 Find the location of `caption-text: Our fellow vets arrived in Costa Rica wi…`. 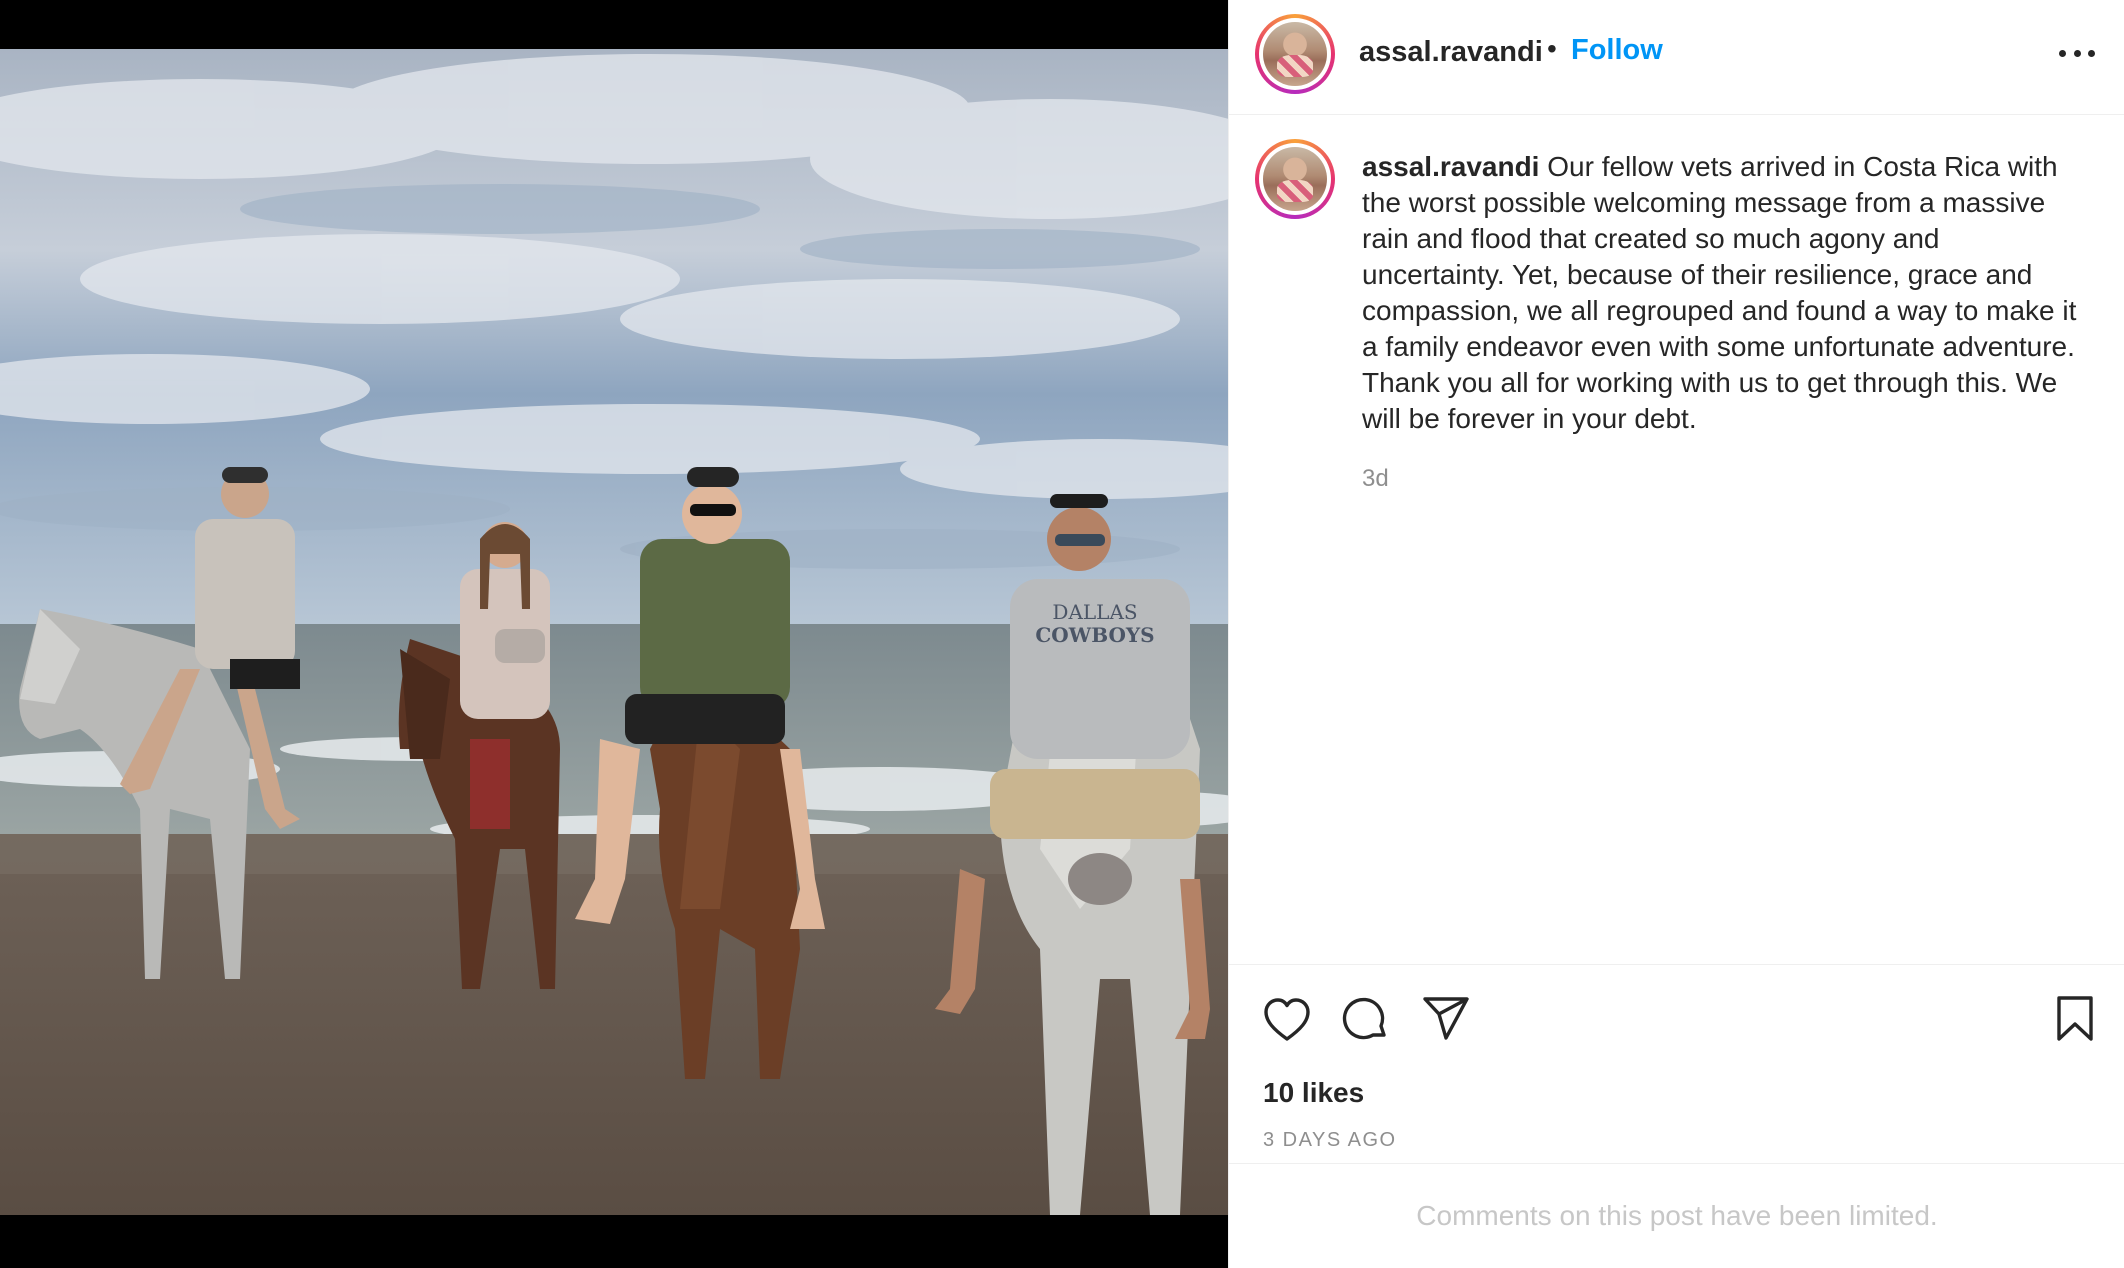

caption-text: Our fellow vets arrived in Costa Rica wi… is located at coordinates (1719, 292).